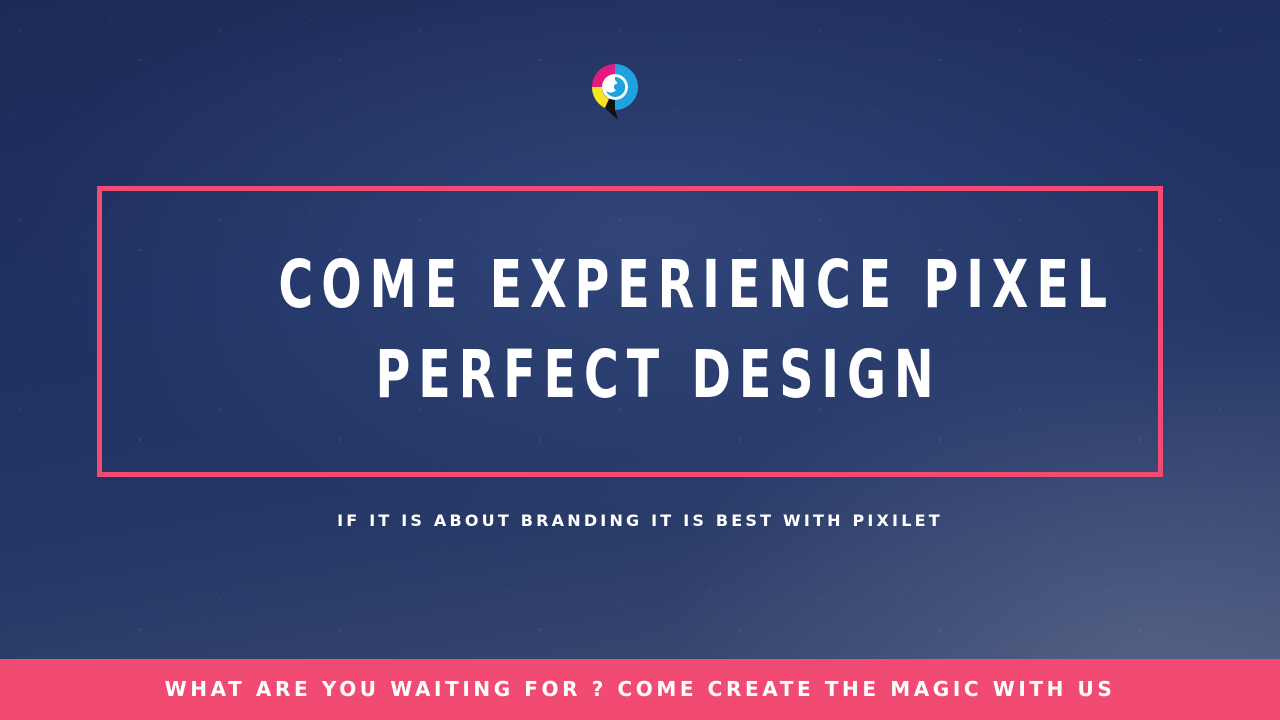  I want to click on headline-line-1: COME EXPERIENCE PIXEL, so click(696, 284).